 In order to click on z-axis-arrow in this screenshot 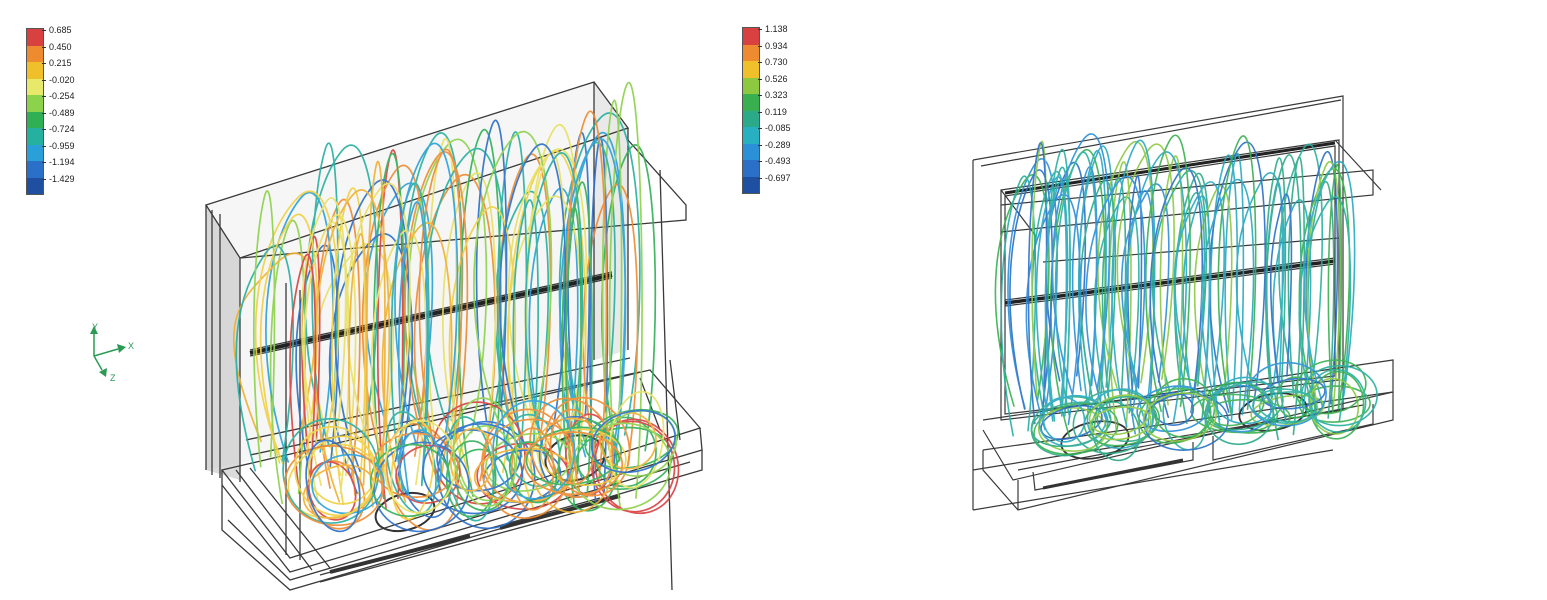, I will do `click(103, 372)`.